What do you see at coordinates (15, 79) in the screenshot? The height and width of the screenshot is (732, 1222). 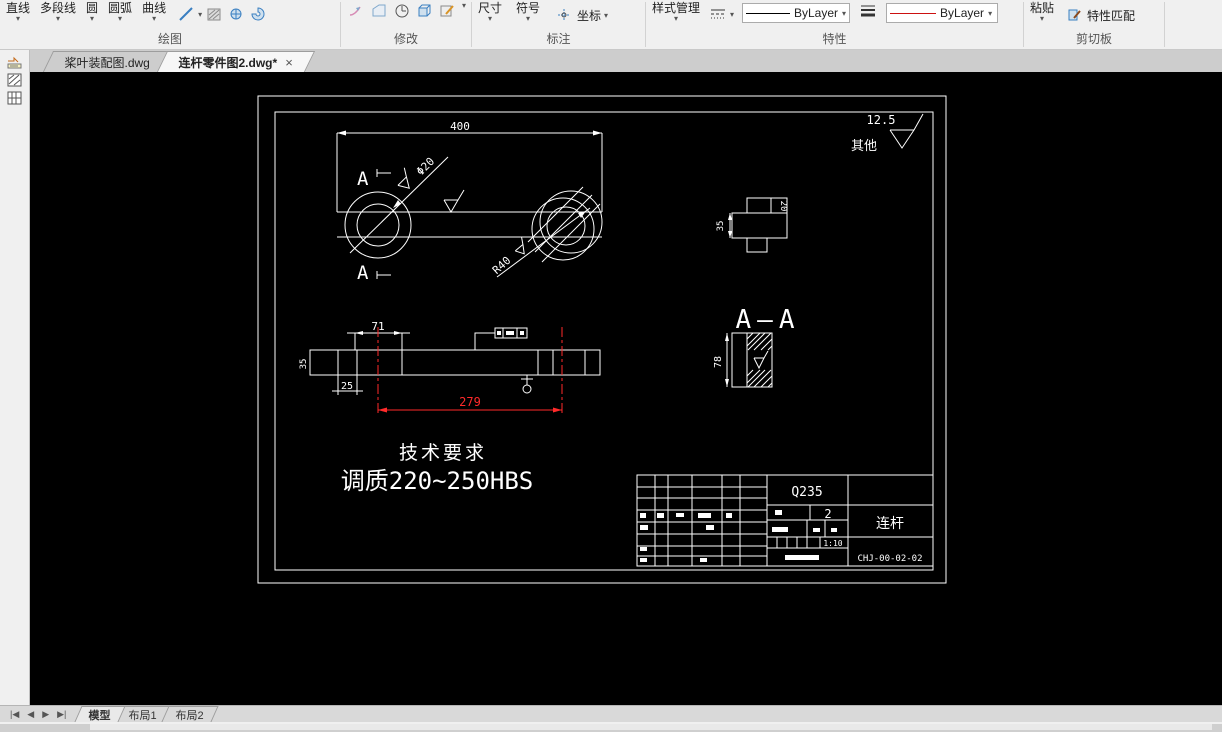 I see `hatch-palette-icon` at bounding box center [15, 79].